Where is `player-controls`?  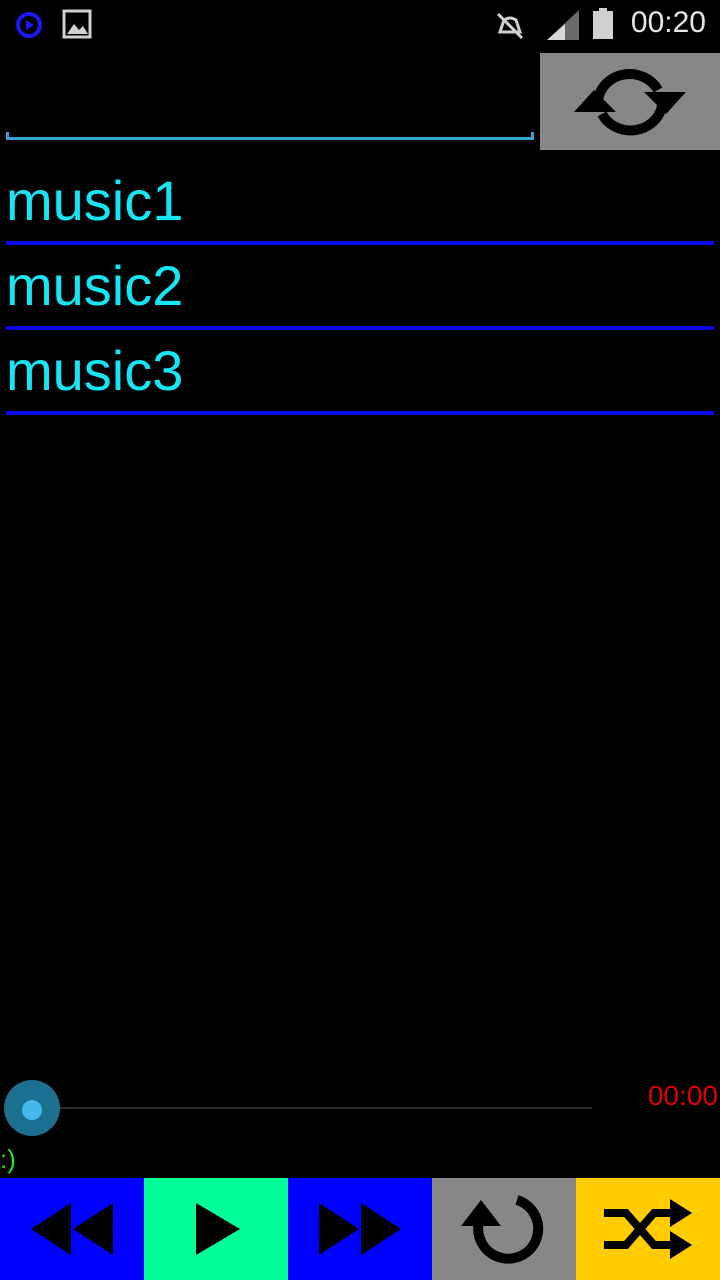 player-controls is located at coordinates (360, 1229).